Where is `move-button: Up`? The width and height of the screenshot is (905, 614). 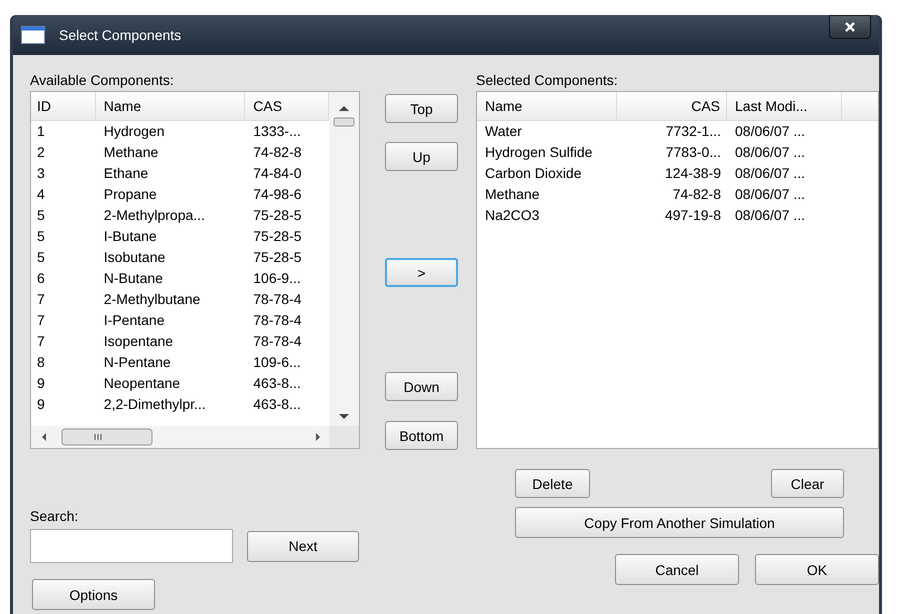
move-button: Up is located at coordinates (421, 156).